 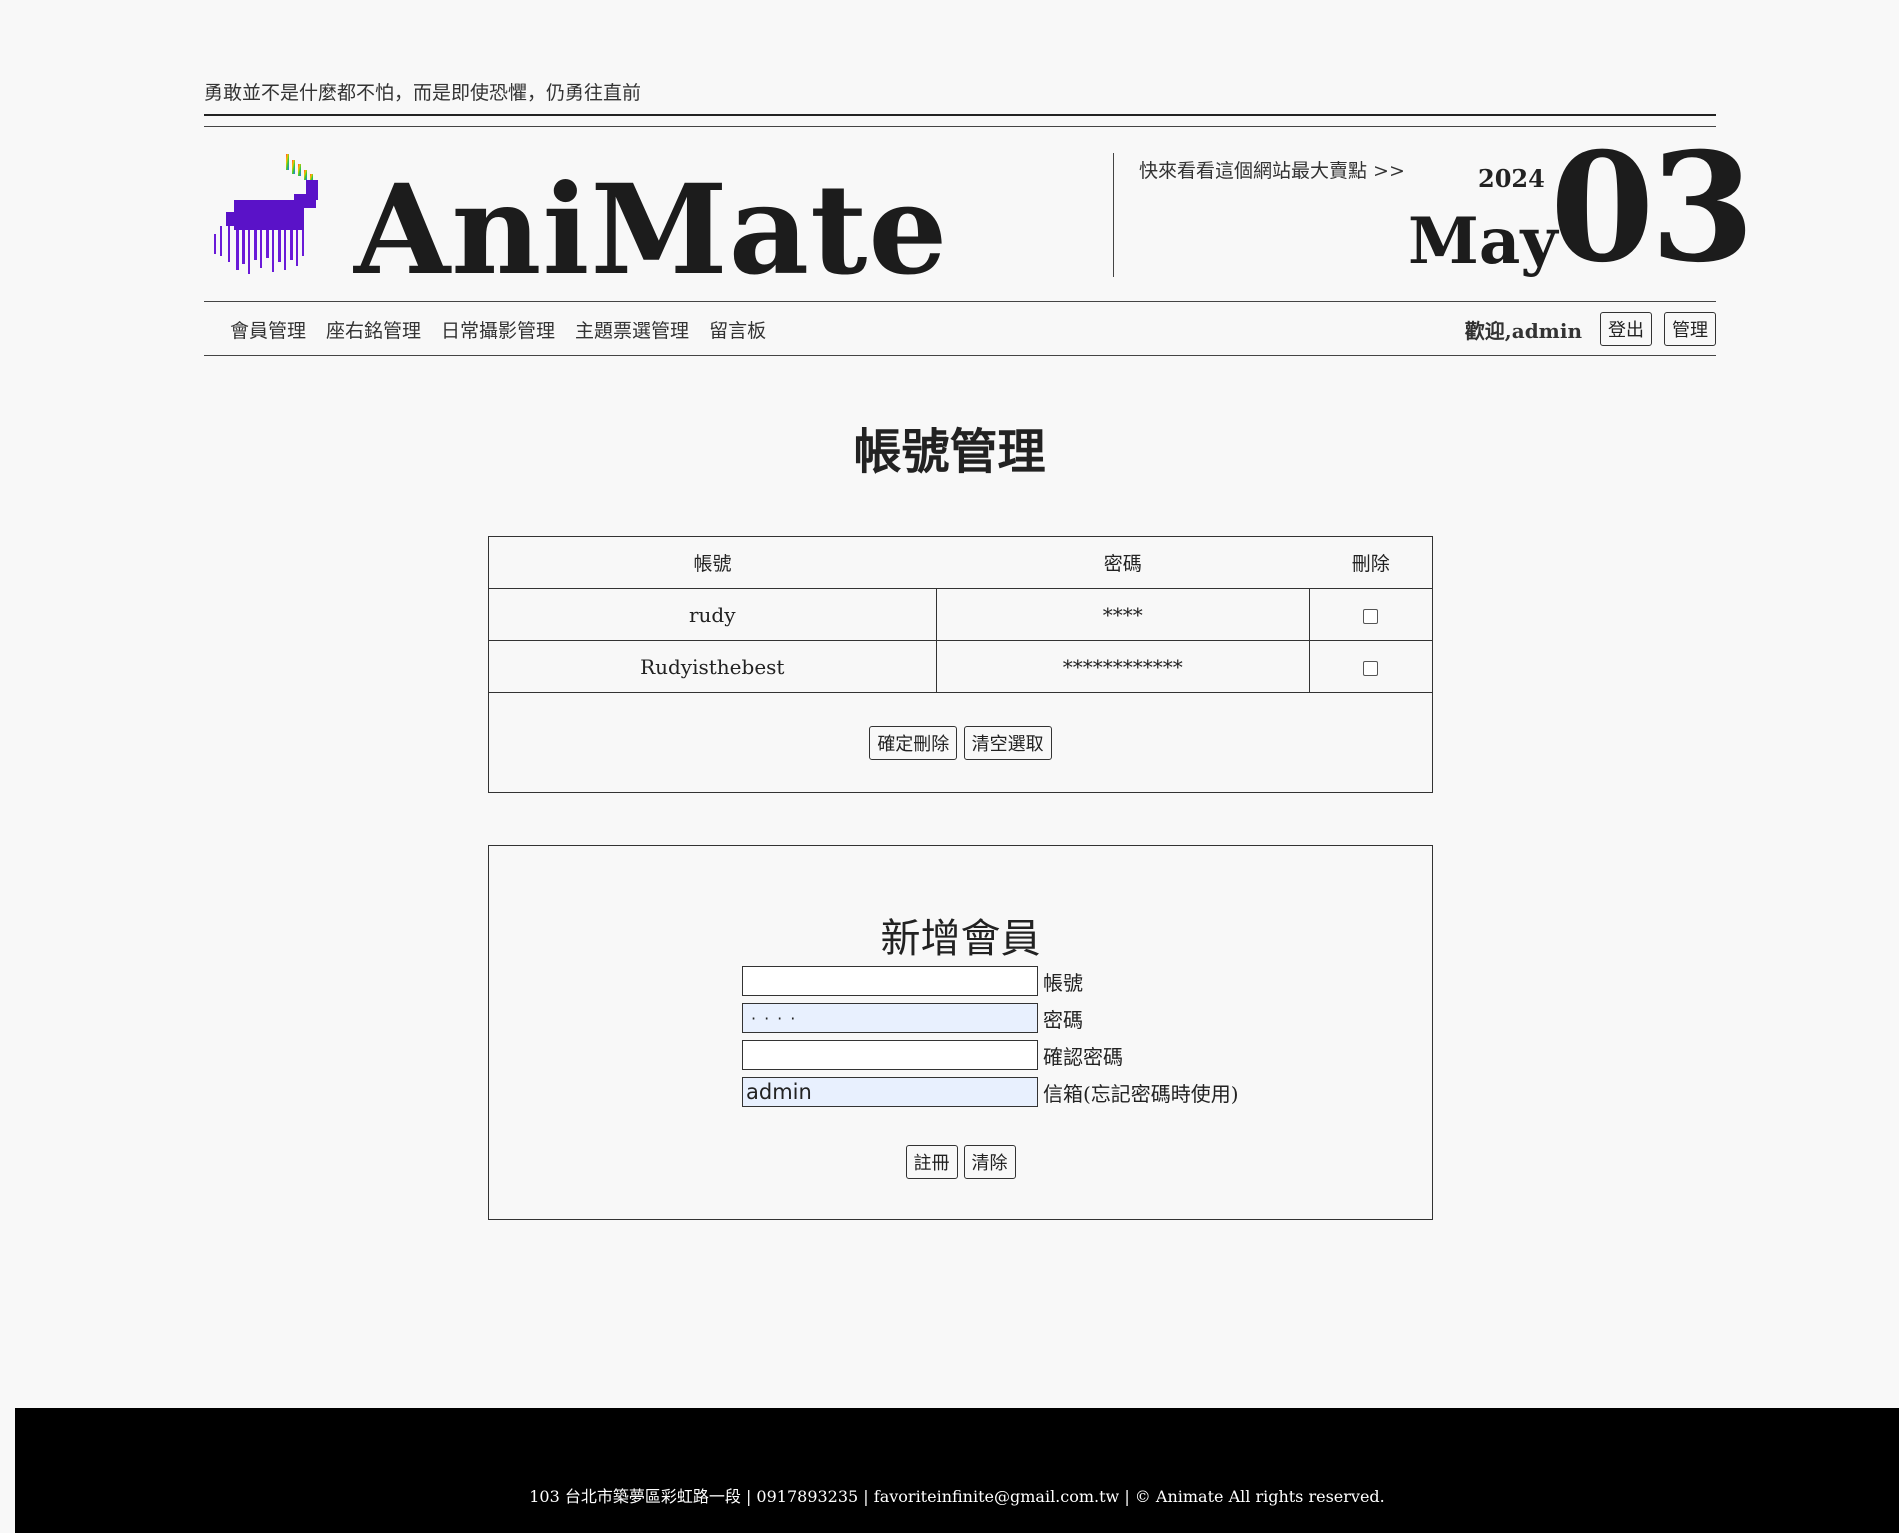 I want to click on nav-item-photo-management: 日常攝影管理, so click(x=498, y=329).